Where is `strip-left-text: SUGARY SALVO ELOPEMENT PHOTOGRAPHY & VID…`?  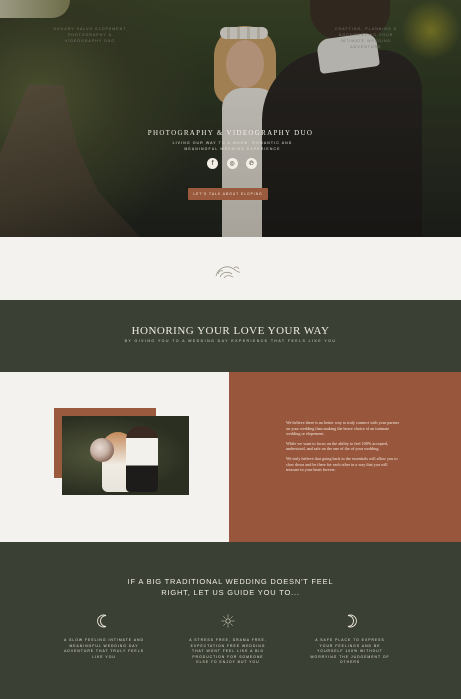 strip-left-text: SUGARY SALVO ELOPEMENT PHOTOGRAPHY & VID… is located at coordinates (90, 35).